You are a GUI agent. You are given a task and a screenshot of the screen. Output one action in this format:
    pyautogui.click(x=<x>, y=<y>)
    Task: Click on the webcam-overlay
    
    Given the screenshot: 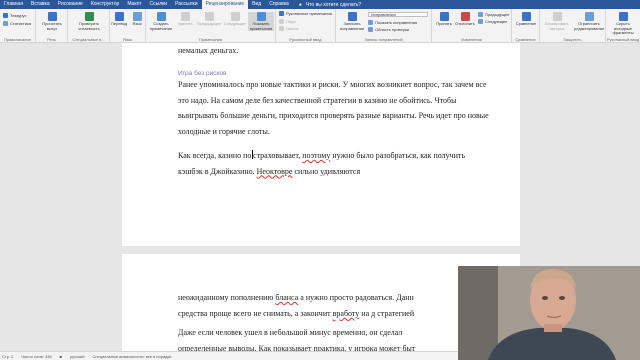 What is the action you would take?
    pyautogui.click(x=549, y=313)
    